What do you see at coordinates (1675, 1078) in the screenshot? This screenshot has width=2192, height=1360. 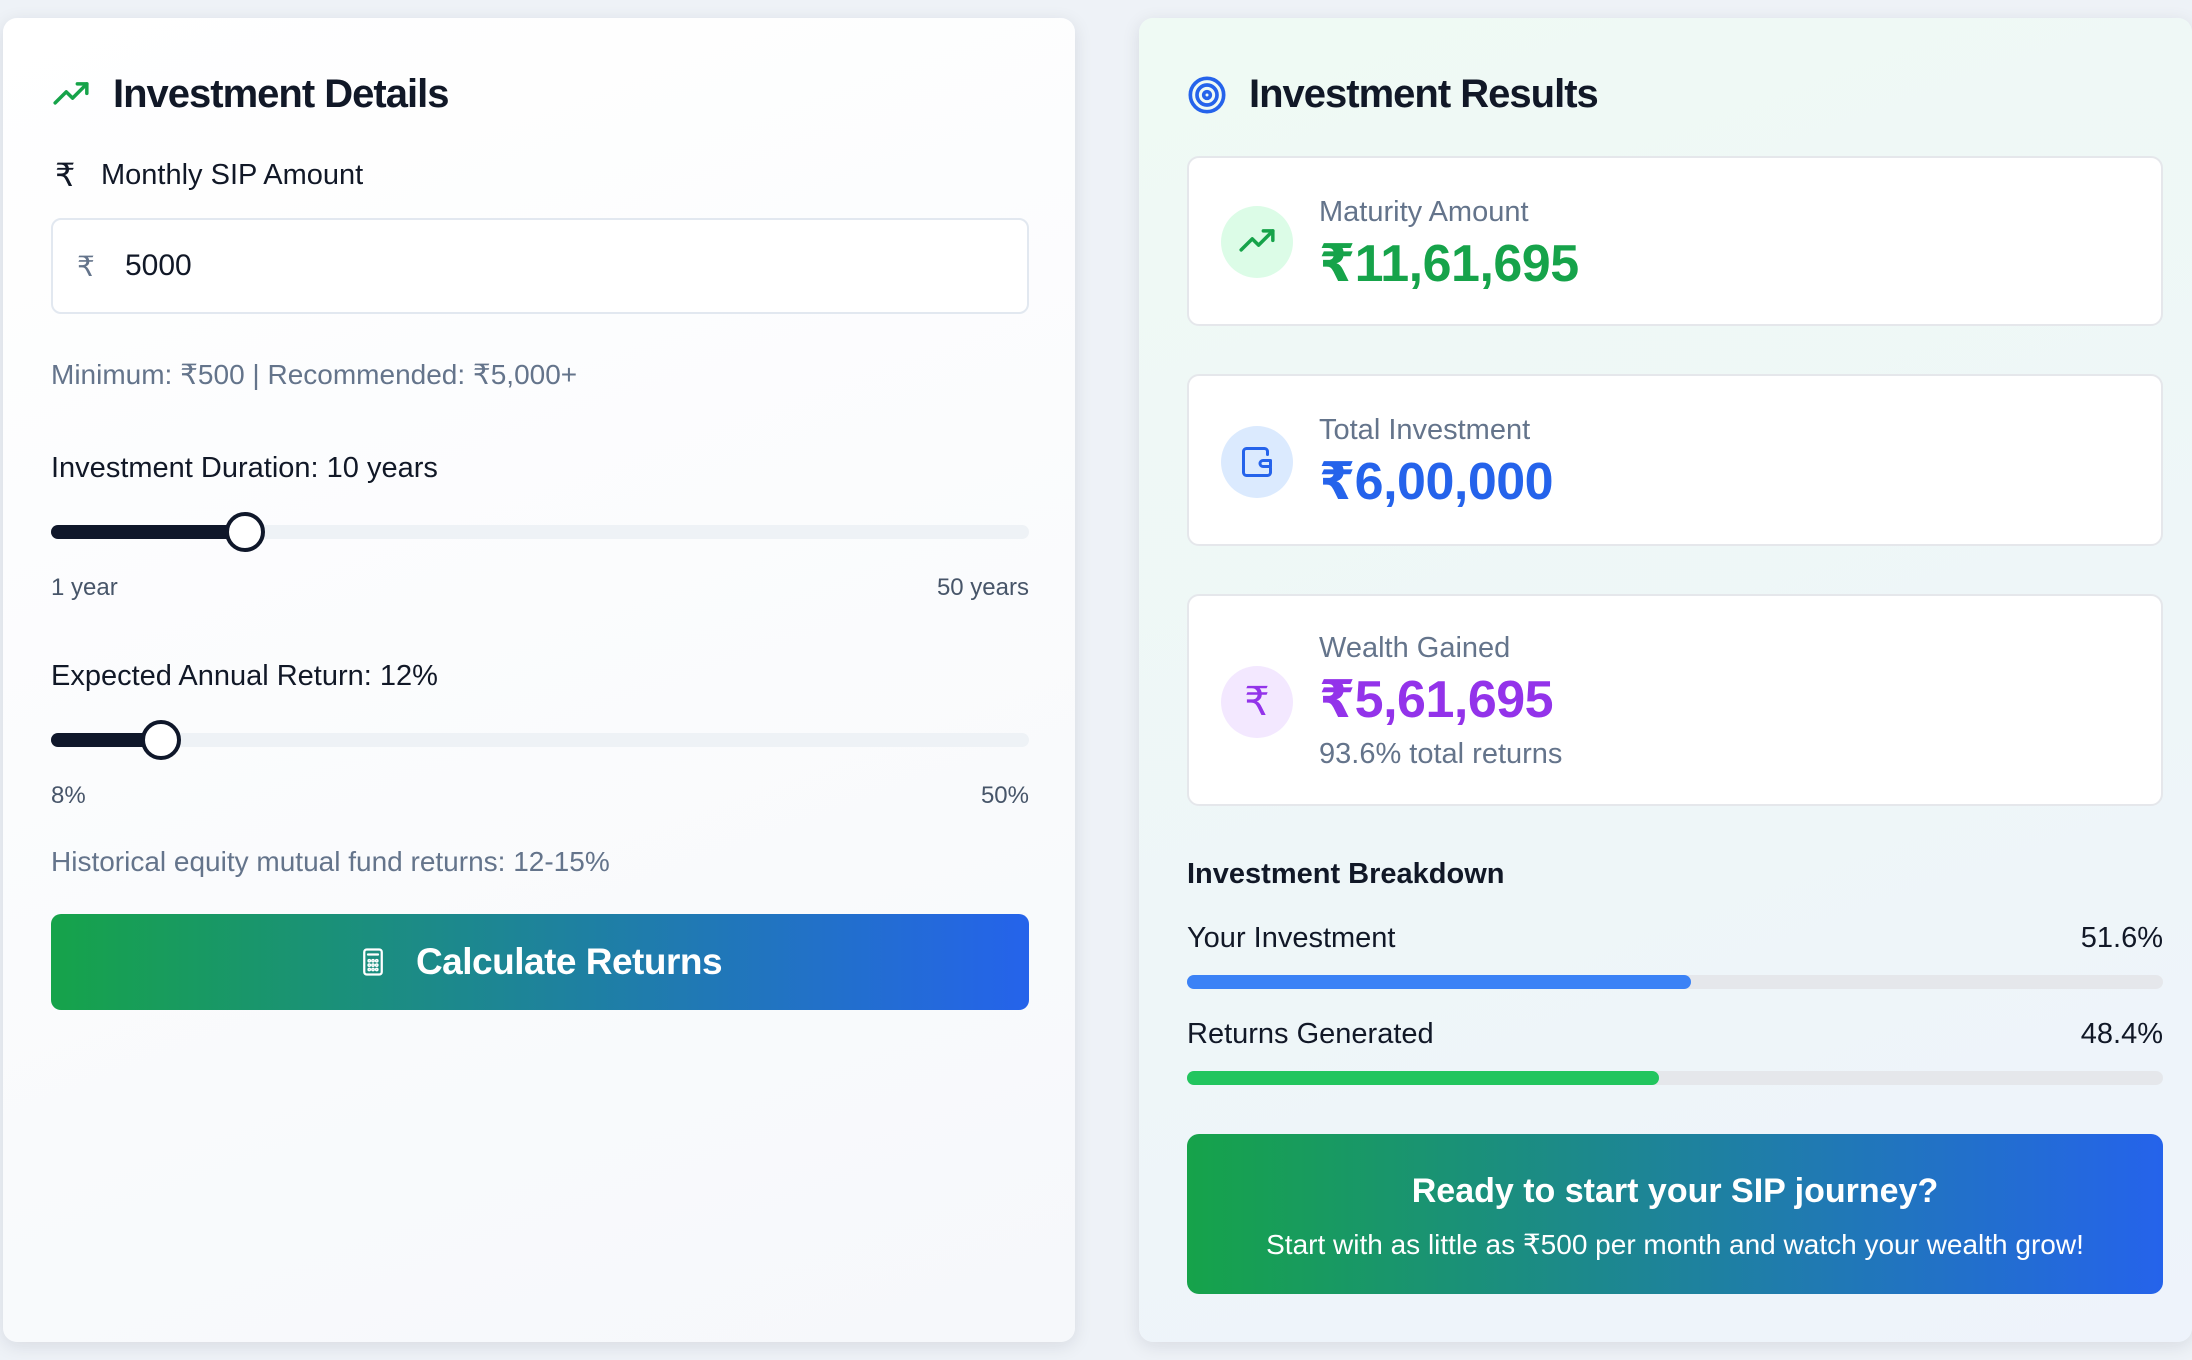 I see `returns-generated-bar` at bounding box center [1675, 1078].